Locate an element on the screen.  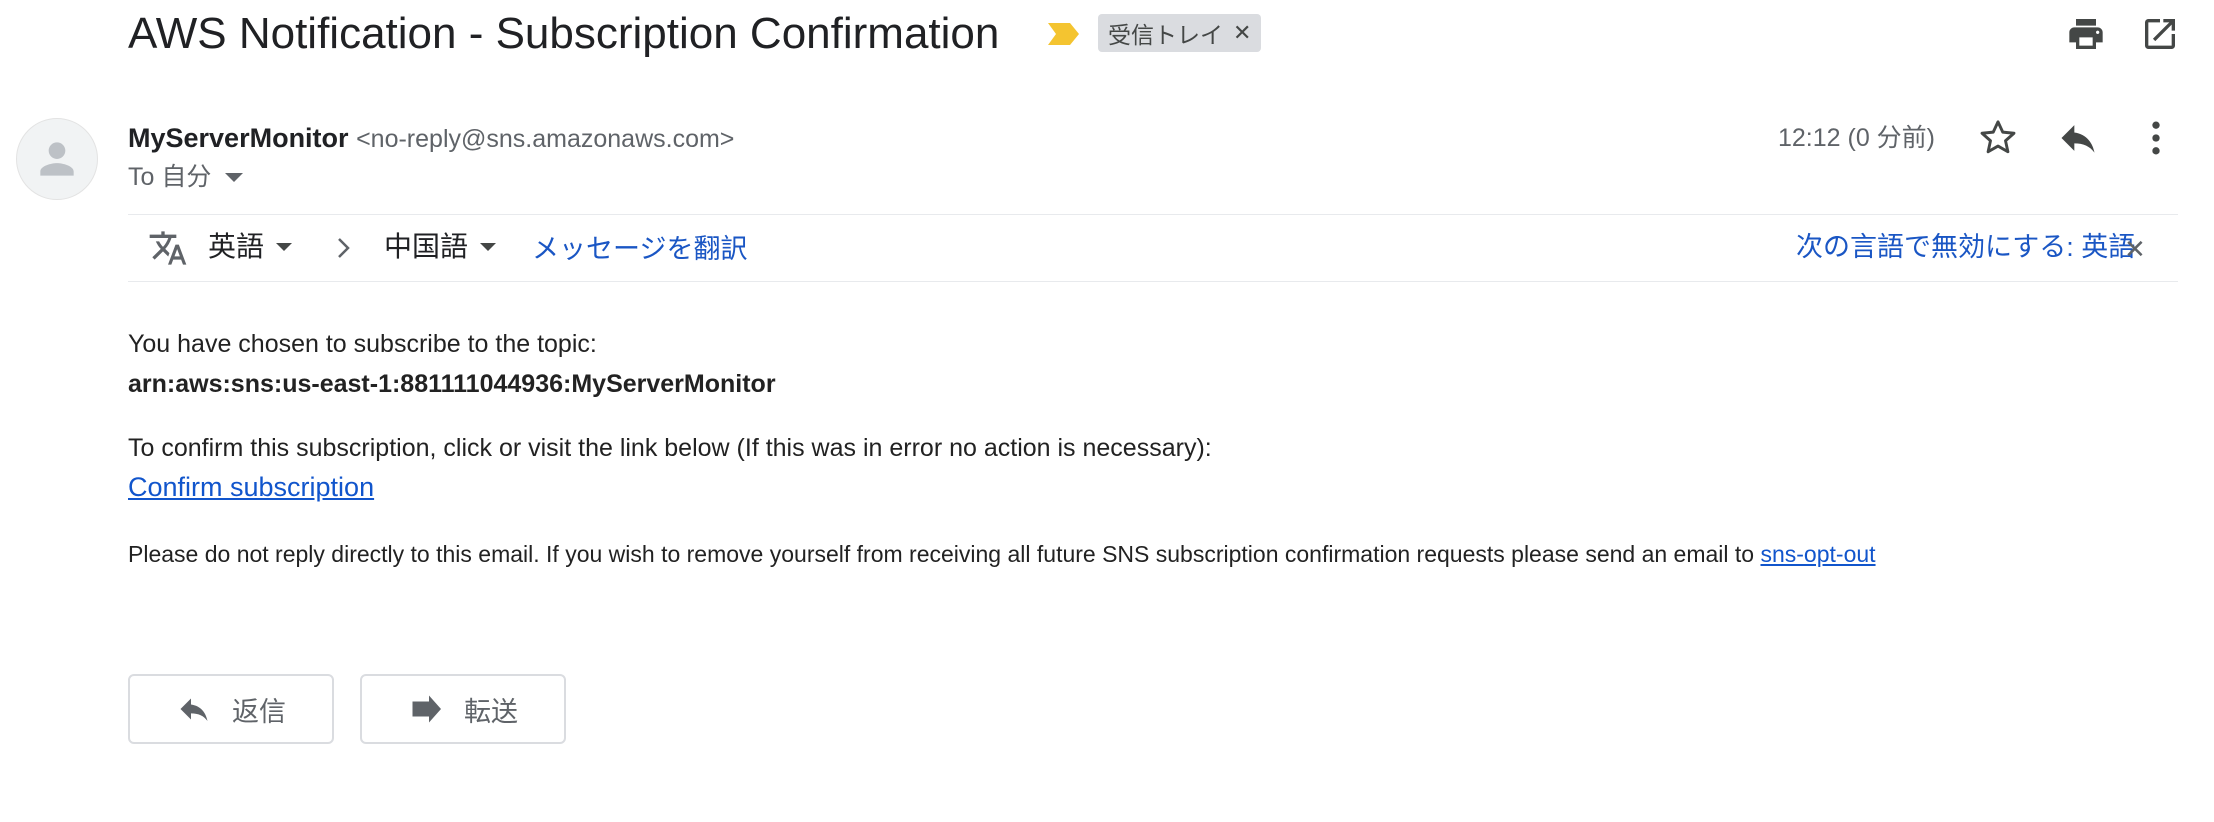
star-icon is located at coordinates (1998, 138).